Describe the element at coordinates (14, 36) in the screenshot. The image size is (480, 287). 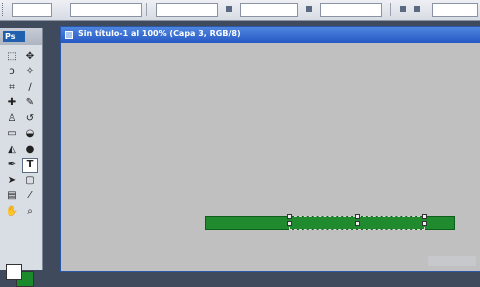
I see `photoshop-logo: Ps` at that location.